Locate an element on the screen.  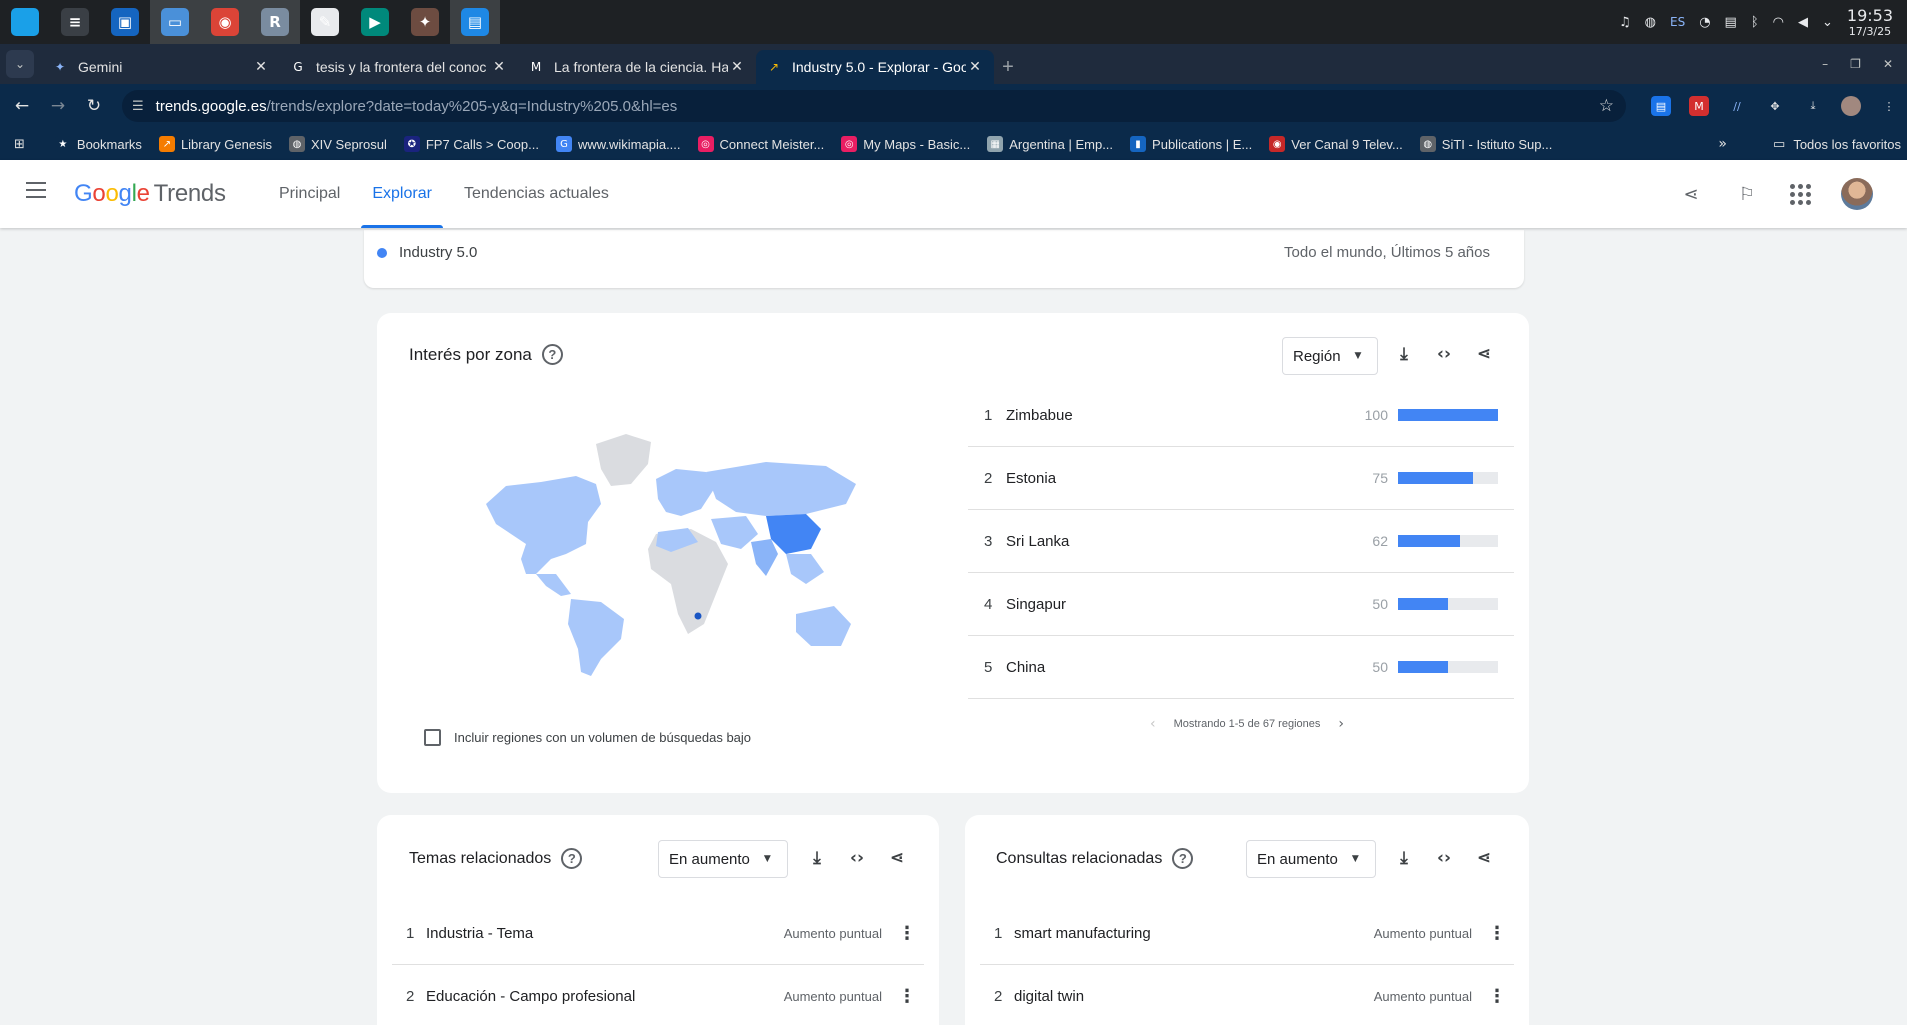
bookmark-item: ↗ Library Genesis is located at coordinates (215, 144).